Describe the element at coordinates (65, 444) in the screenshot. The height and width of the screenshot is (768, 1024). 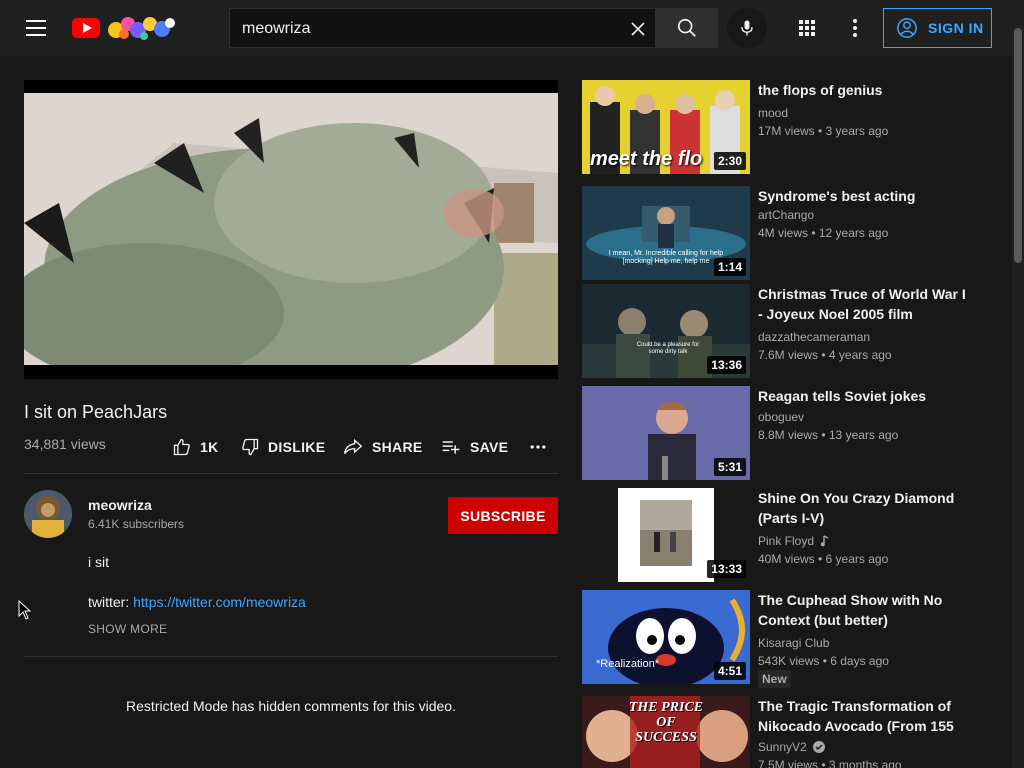
I see `view-count: 34,881 views` at that location.